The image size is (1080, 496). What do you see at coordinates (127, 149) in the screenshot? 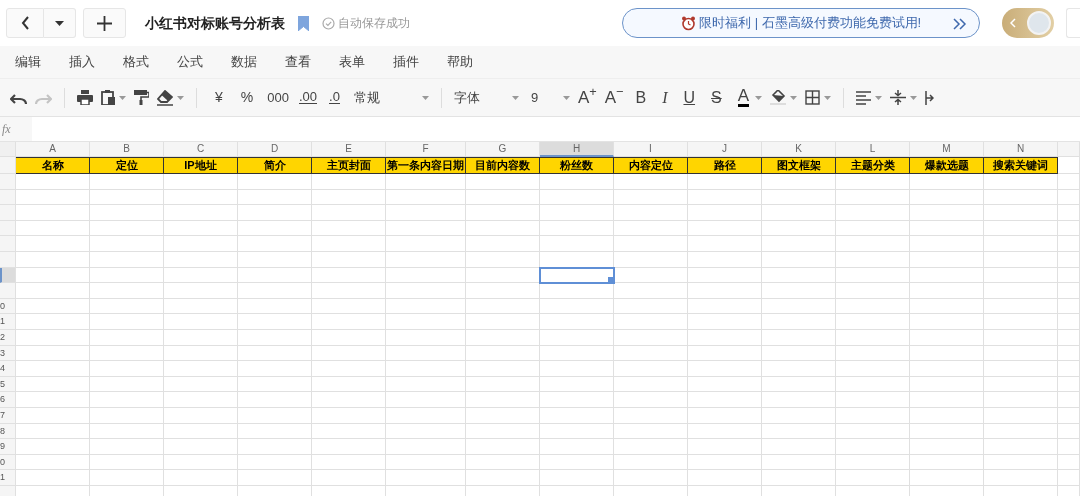
I see `column-header: B` at bounding box center [127, 149].